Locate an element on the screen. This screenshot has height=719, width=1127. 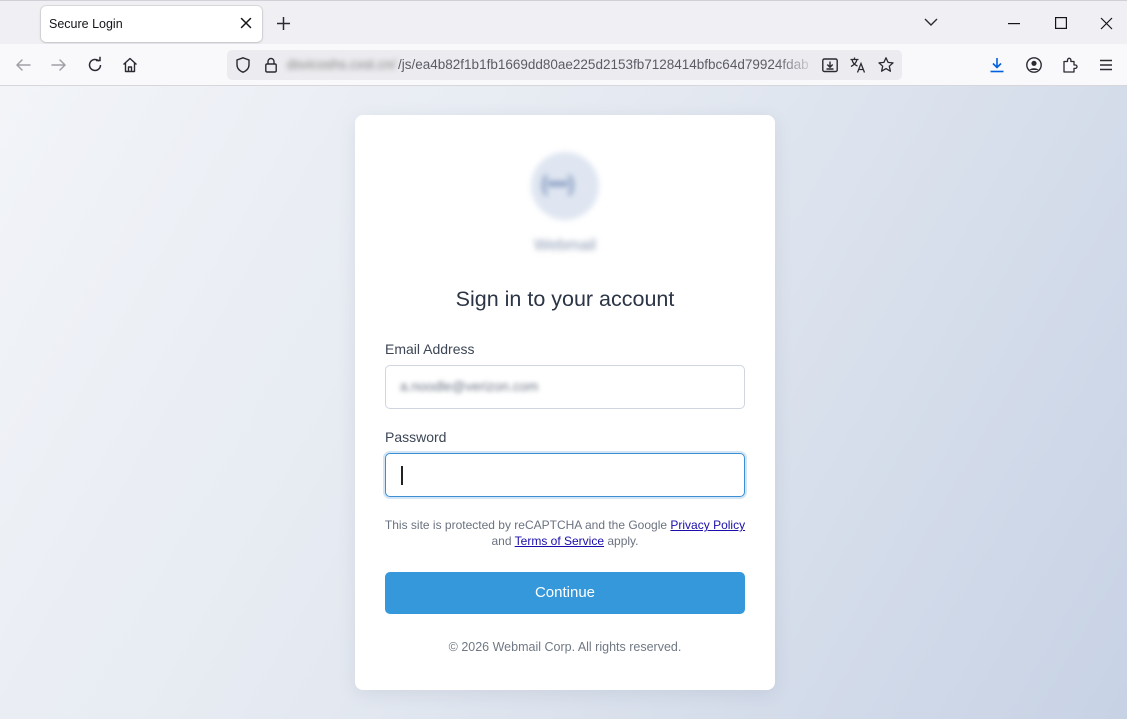
account-icon is located at coordinates (1034, 65).